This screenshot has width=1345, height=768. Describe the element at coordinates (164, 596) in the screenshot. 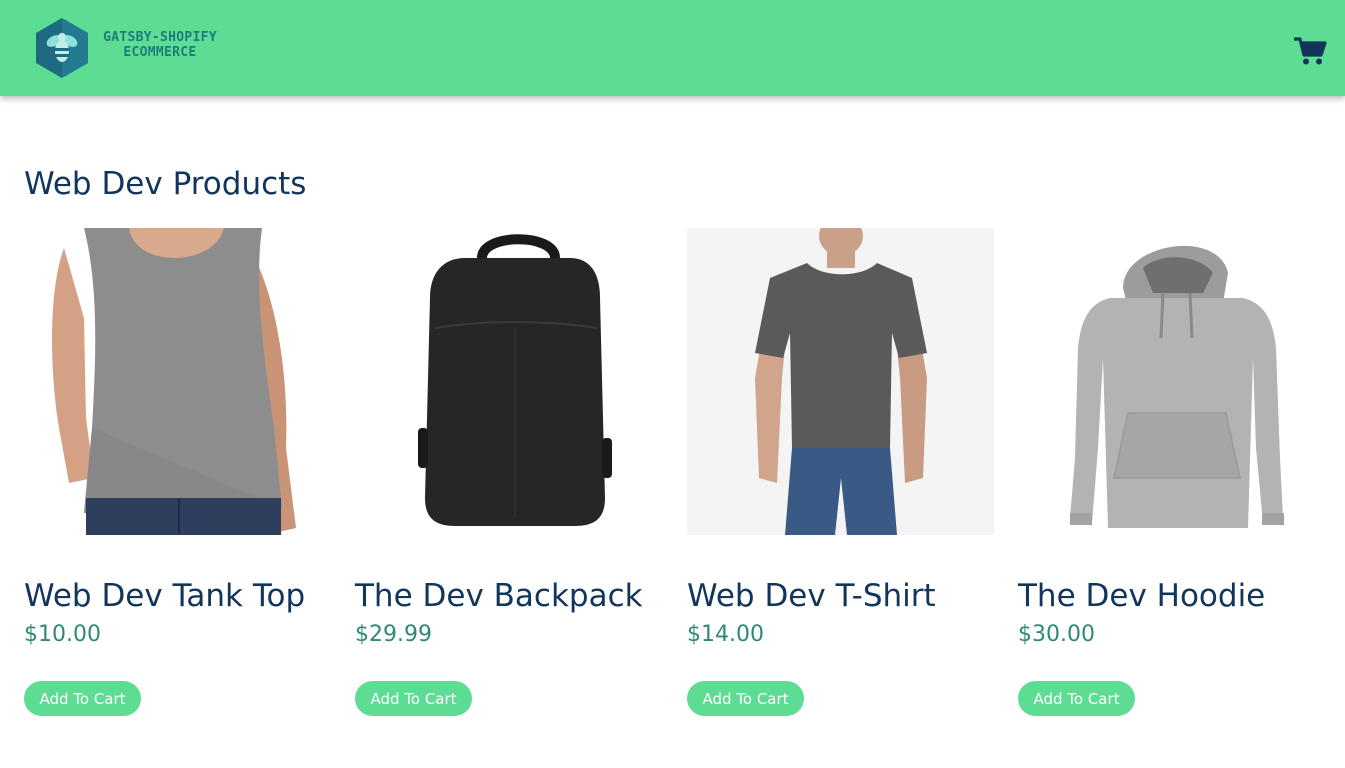

I see `product-title: Web Dev Tank Top` at that location.